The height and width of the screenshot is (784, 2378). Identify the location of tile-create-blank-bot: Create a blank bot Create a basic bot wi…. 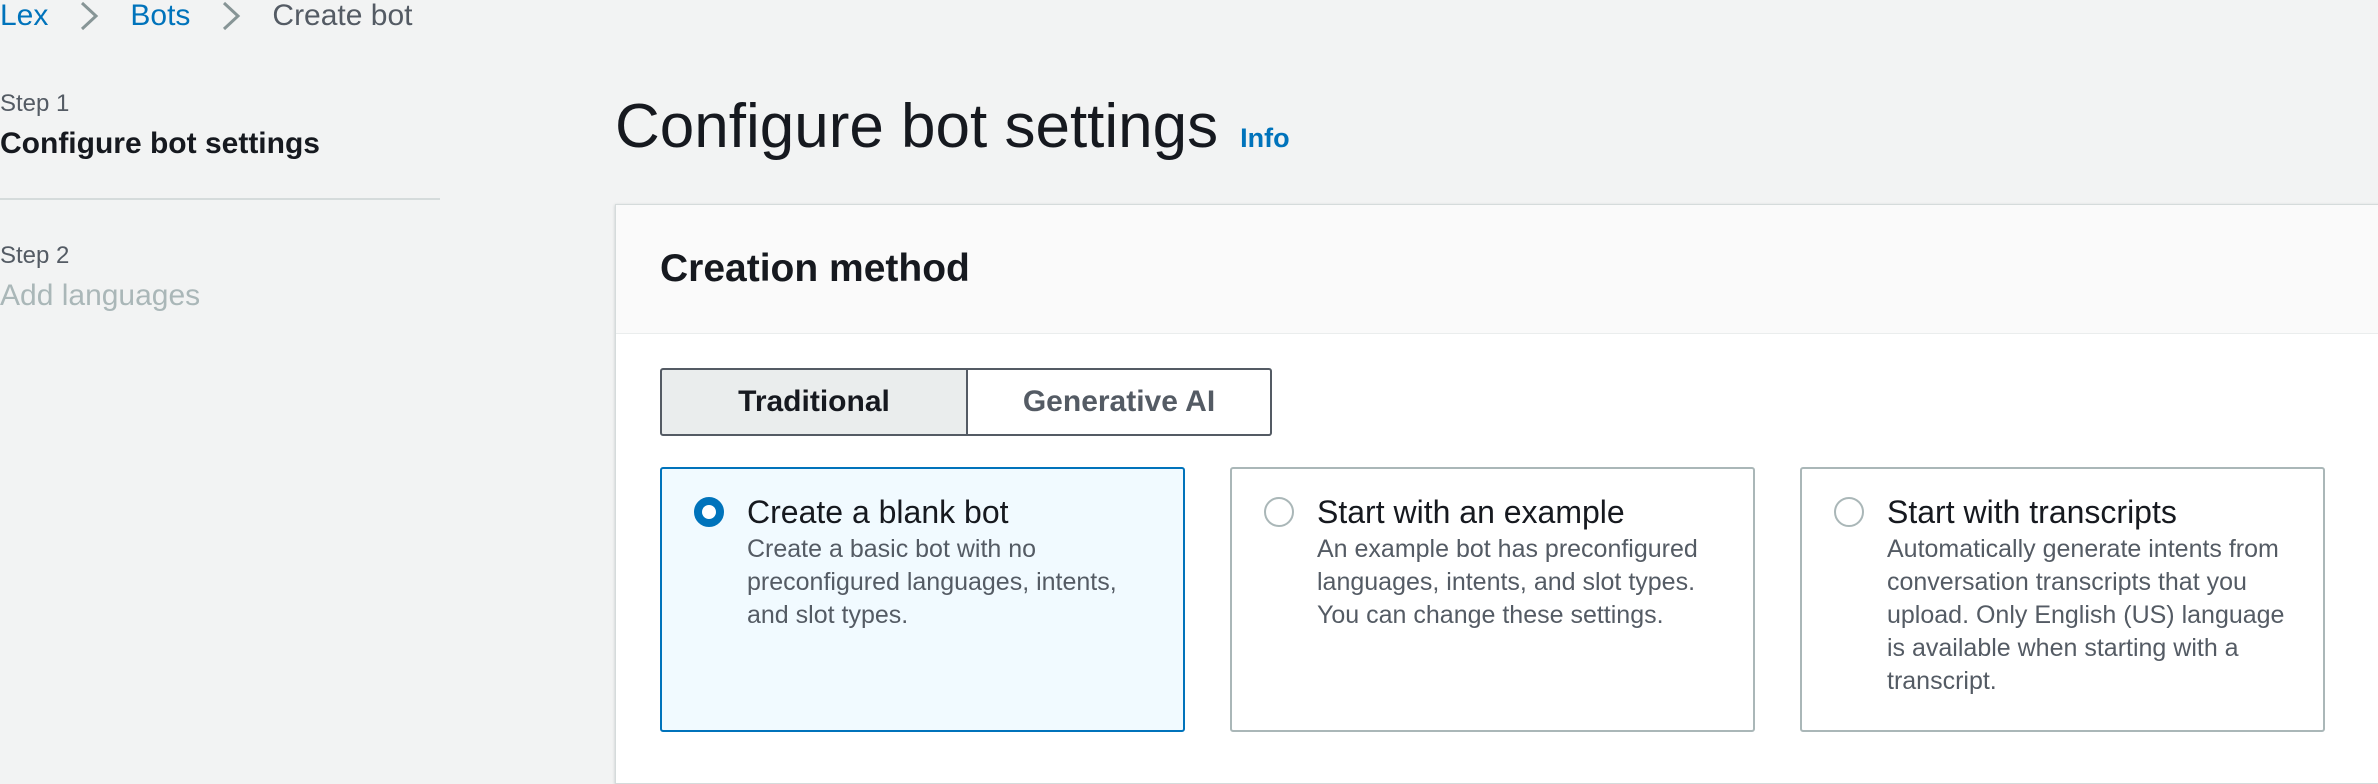
(922, 599).